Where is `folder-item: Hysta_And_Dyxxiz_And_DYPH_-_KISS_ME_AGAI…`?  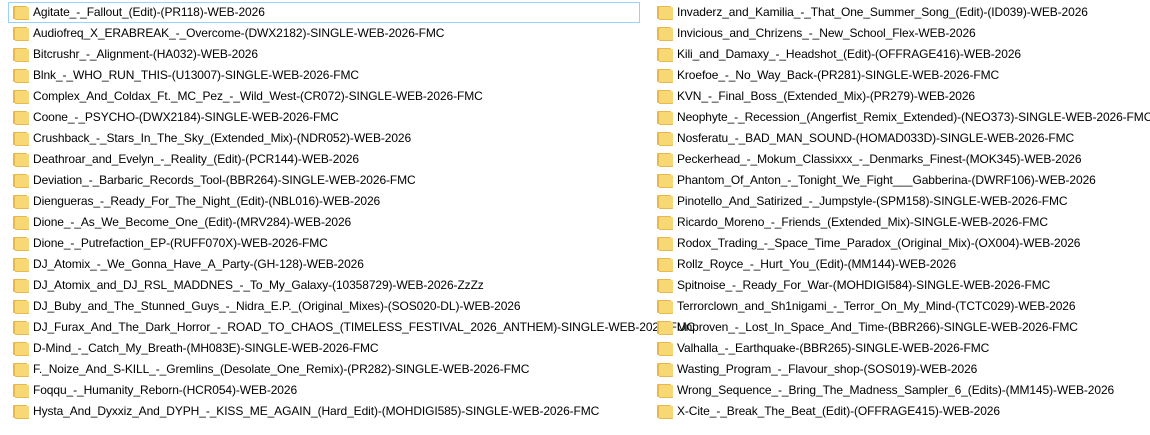
folder-item: Hysta_And_Dyxxiz_And_DYPH_-_KISS_ME_AGAI… is located at coordinates (324, 411).